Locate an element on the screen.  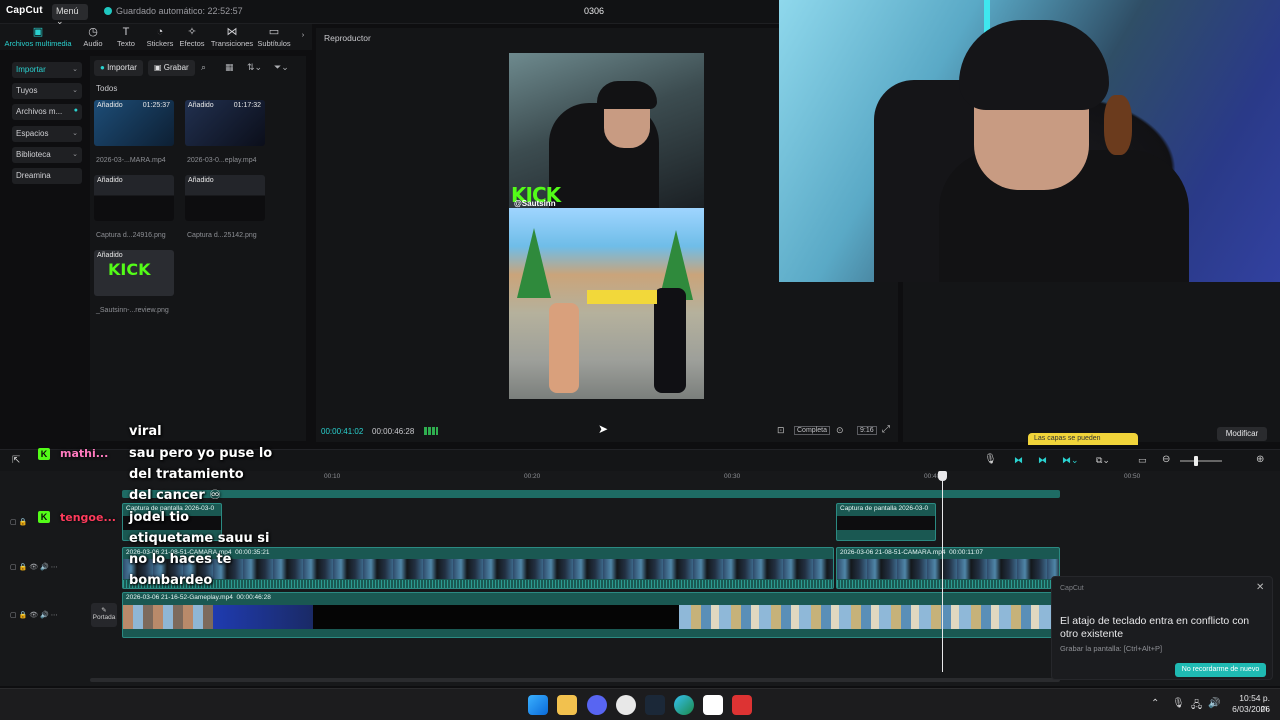
ruler-tick: 00:10 is located at coordinates (332, 476).